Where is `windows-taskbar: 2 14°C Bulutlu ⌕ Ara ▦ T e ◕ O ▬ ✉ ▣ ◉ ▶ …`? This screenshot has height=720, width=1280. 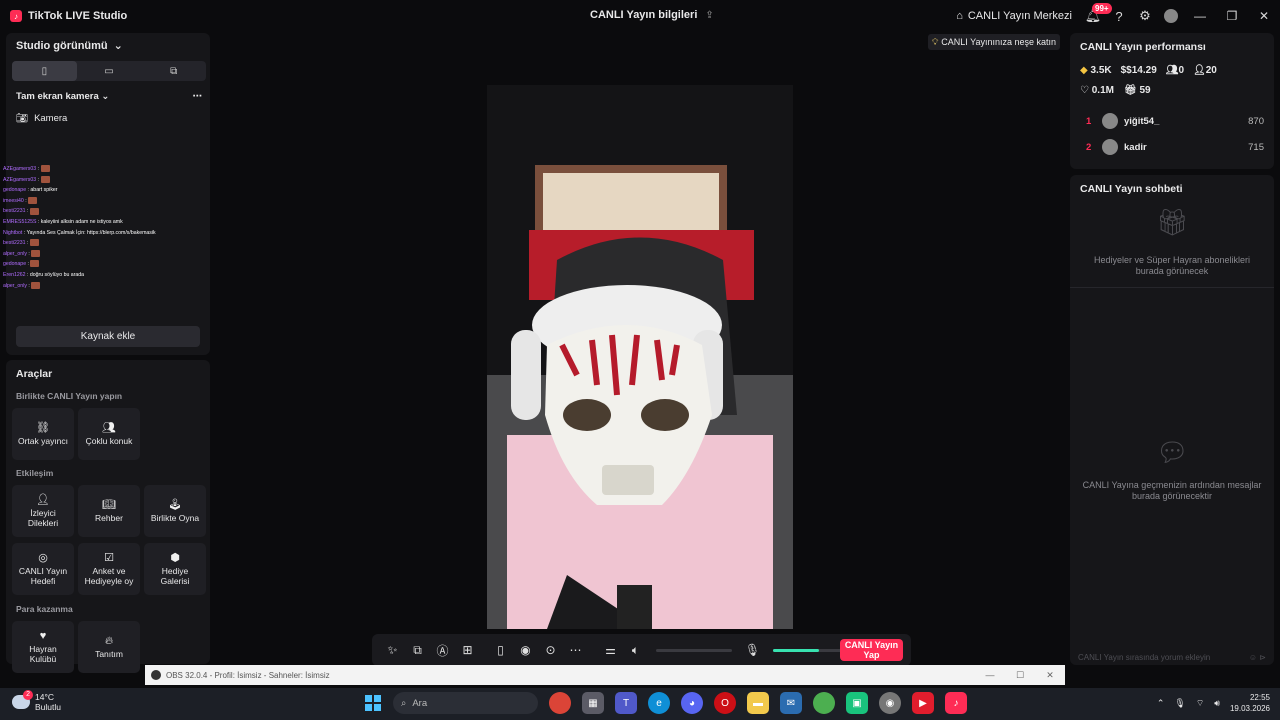 windows-taskbar: 2 14°C Bulutlu ⌕ Ara ▦ T e ◕ O ▬ ✉ ▣ ◉ ▶ … is located at coordinates (640, 704).